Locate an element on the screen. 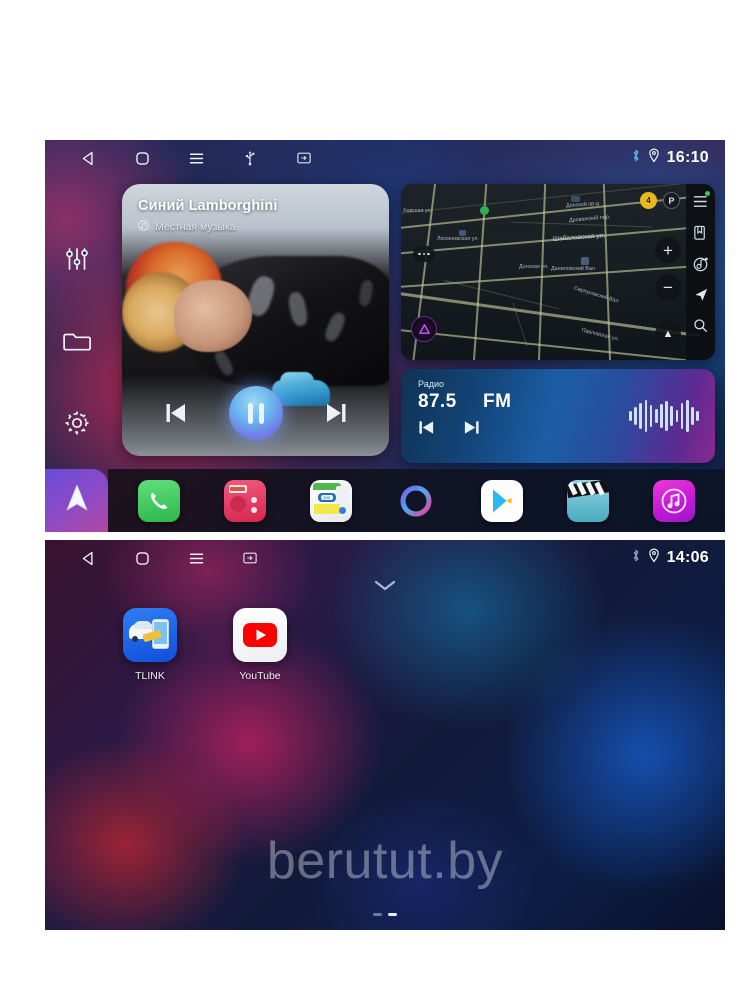 The width and height of the screenshot is (750, 1000). clock-time-secondary: 14:06 is located at coordinates (687, 557).